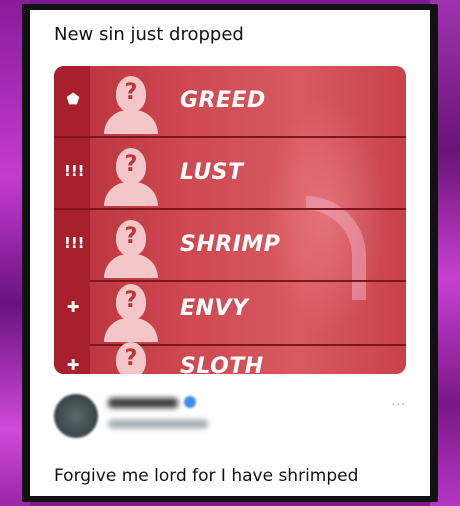  I want to click on reply-text: Forgive me lord for I have shrimped, so click(206, 476).